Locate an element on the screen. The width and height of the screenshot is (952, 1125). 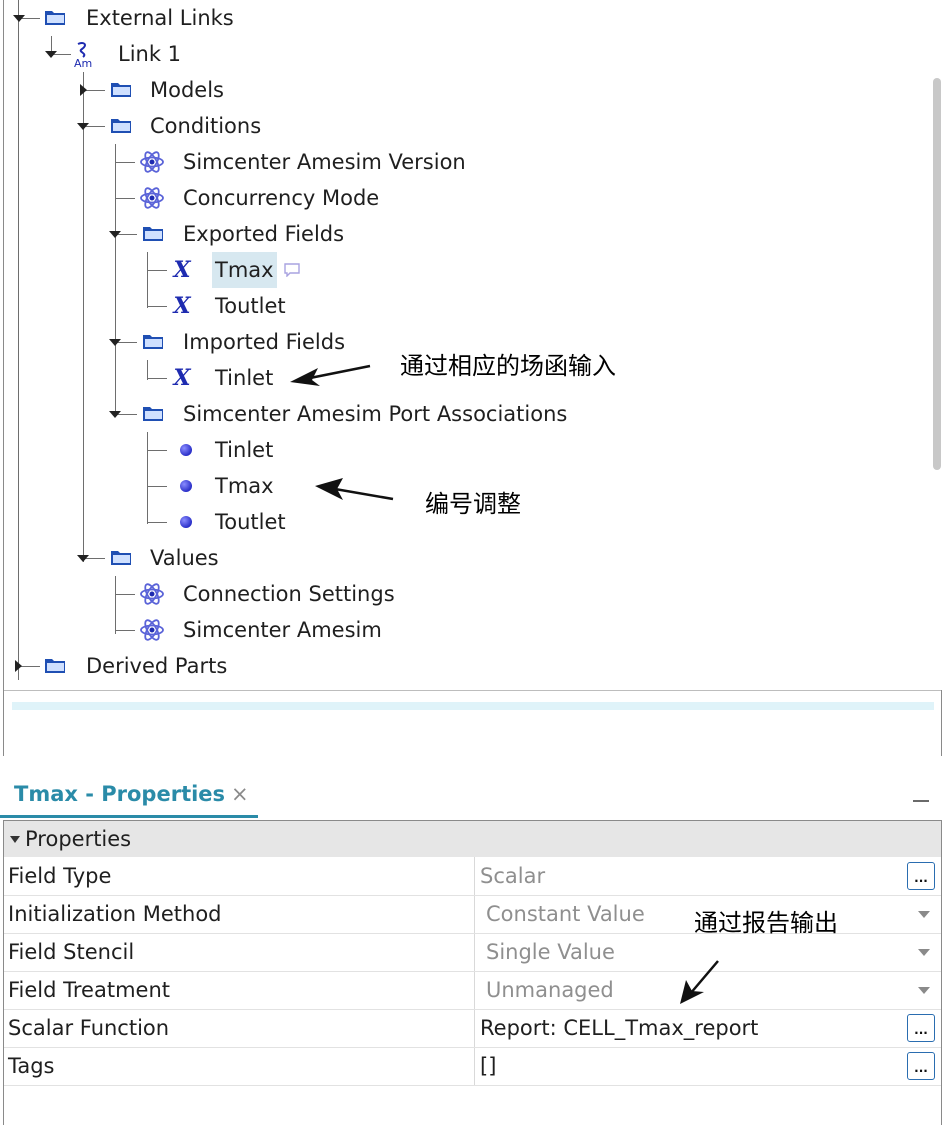
tree-node-label: External Links is located at coordinates (160, 18).